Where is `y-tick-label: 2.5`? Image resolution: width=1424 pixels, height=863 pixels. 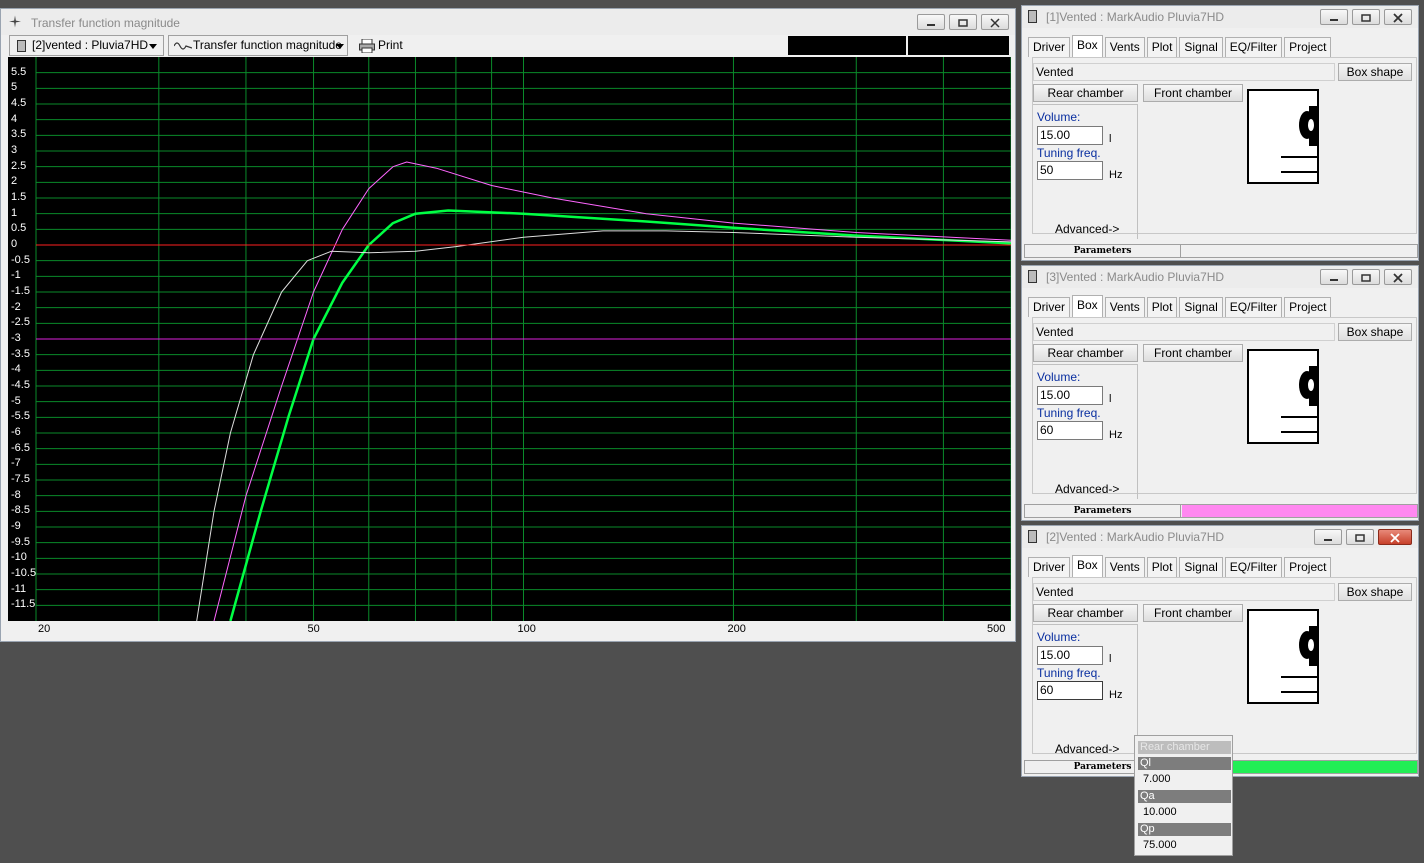
y-tick-label: 2.5 is located at coordinates (19, 165).